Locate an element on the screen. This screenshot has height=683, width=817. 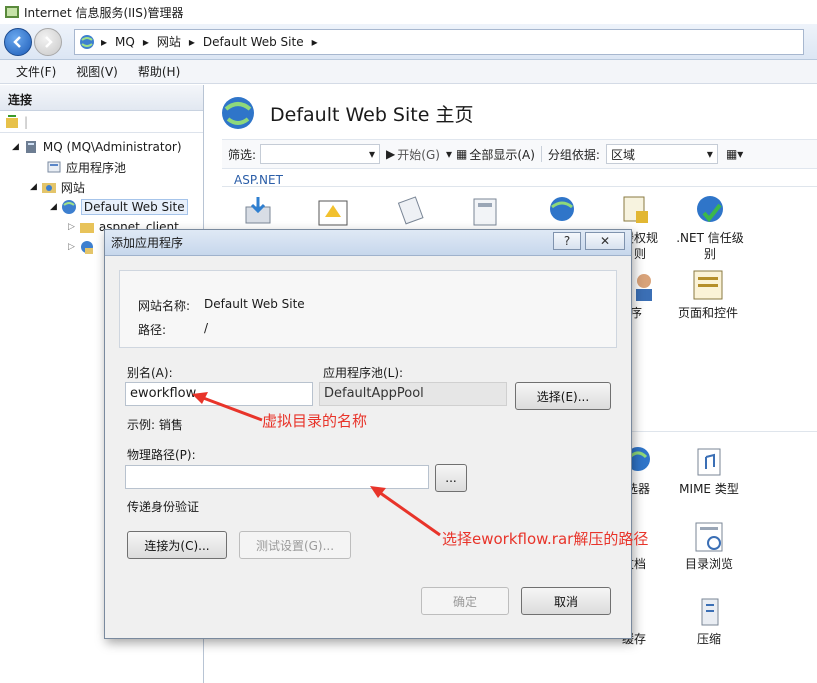
back-button is located at coordinates (18, 41).